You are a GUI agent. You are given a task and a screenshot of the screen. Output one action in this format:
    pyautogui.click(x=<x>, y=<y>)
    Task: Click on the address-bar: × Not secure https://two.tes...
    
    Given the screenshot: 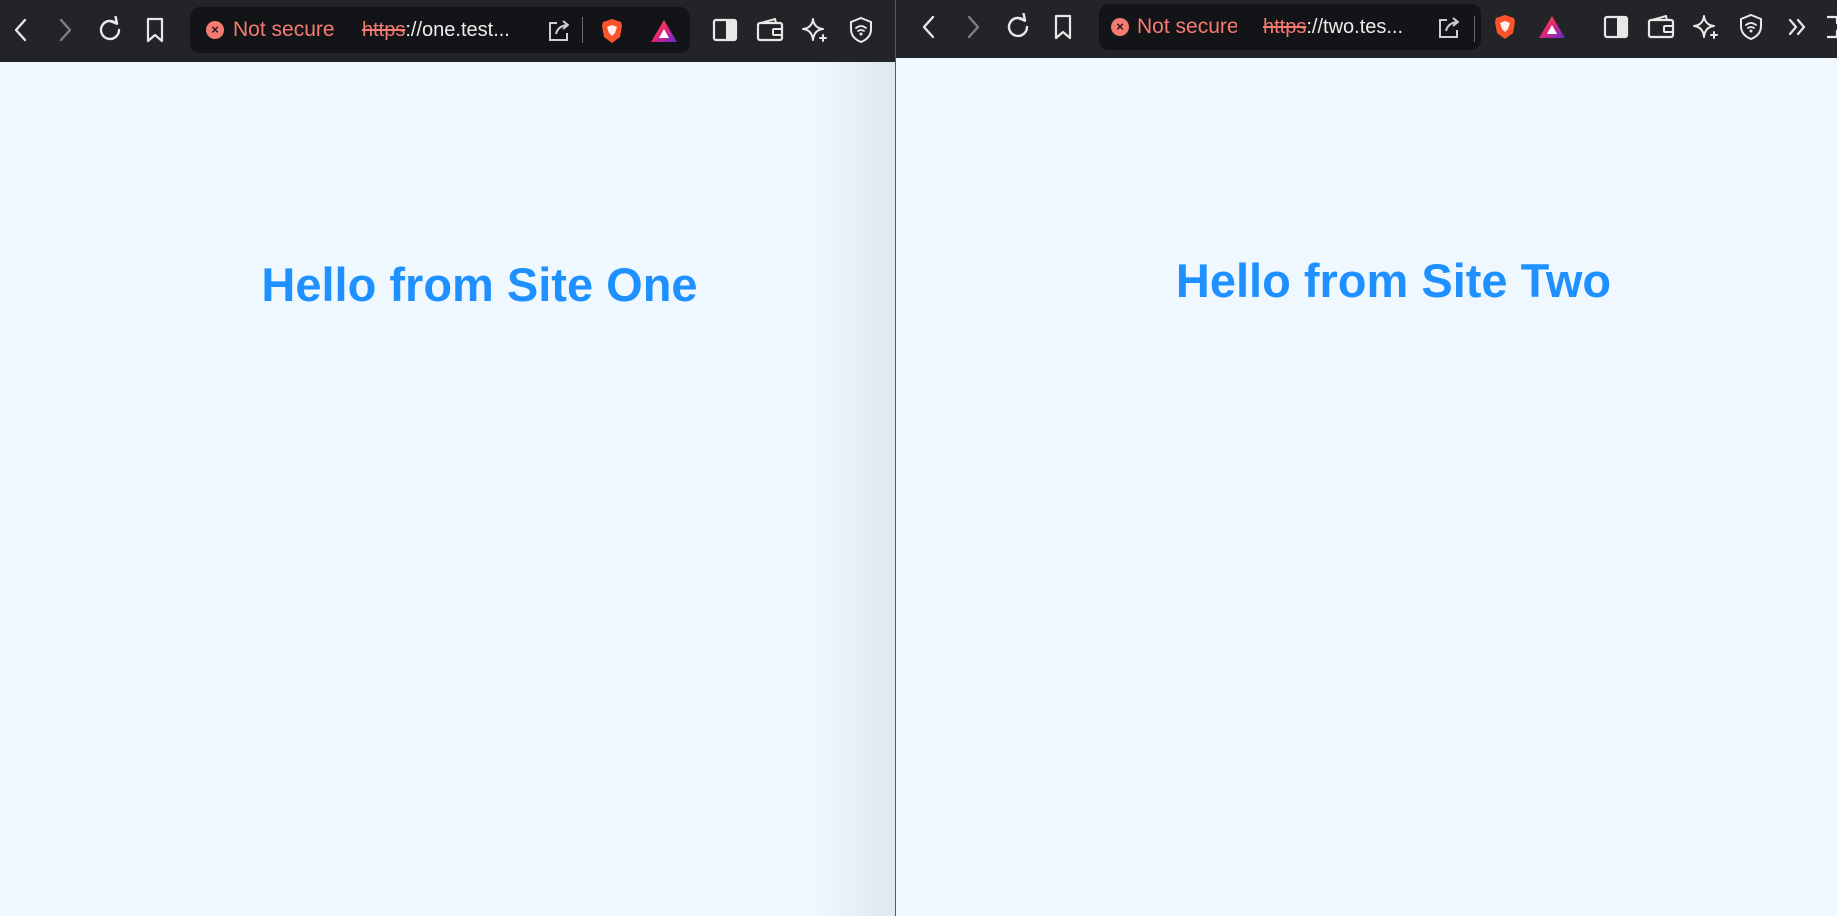 What is the action you would take?
    pyautogui.click(x=1290, y=27)
    